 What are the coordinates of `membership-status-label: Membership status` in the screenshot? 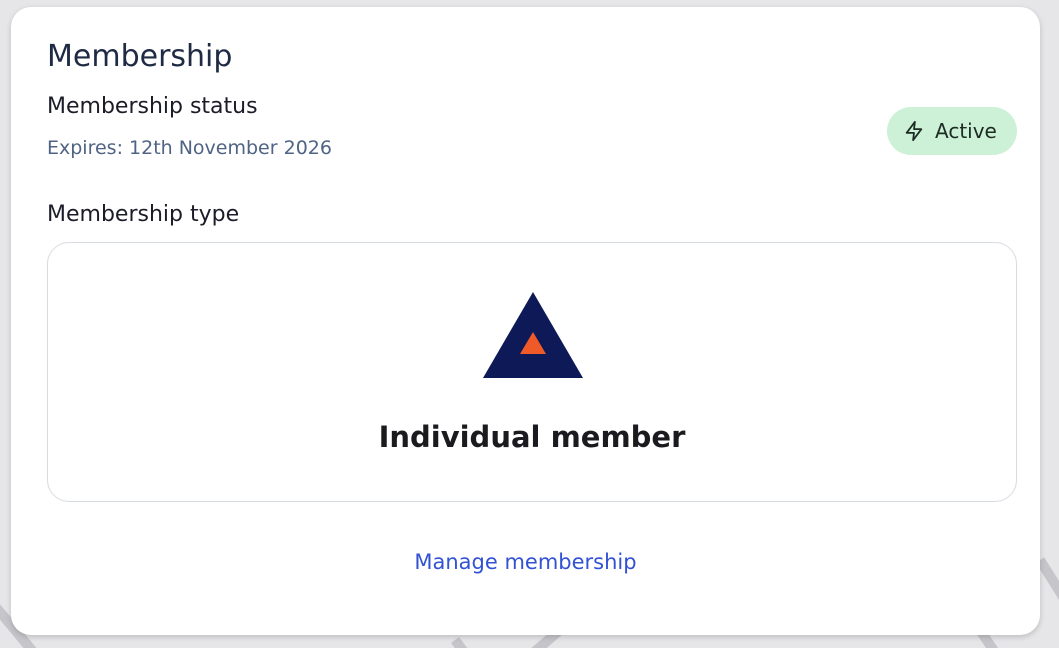 It's located at (152, 106).